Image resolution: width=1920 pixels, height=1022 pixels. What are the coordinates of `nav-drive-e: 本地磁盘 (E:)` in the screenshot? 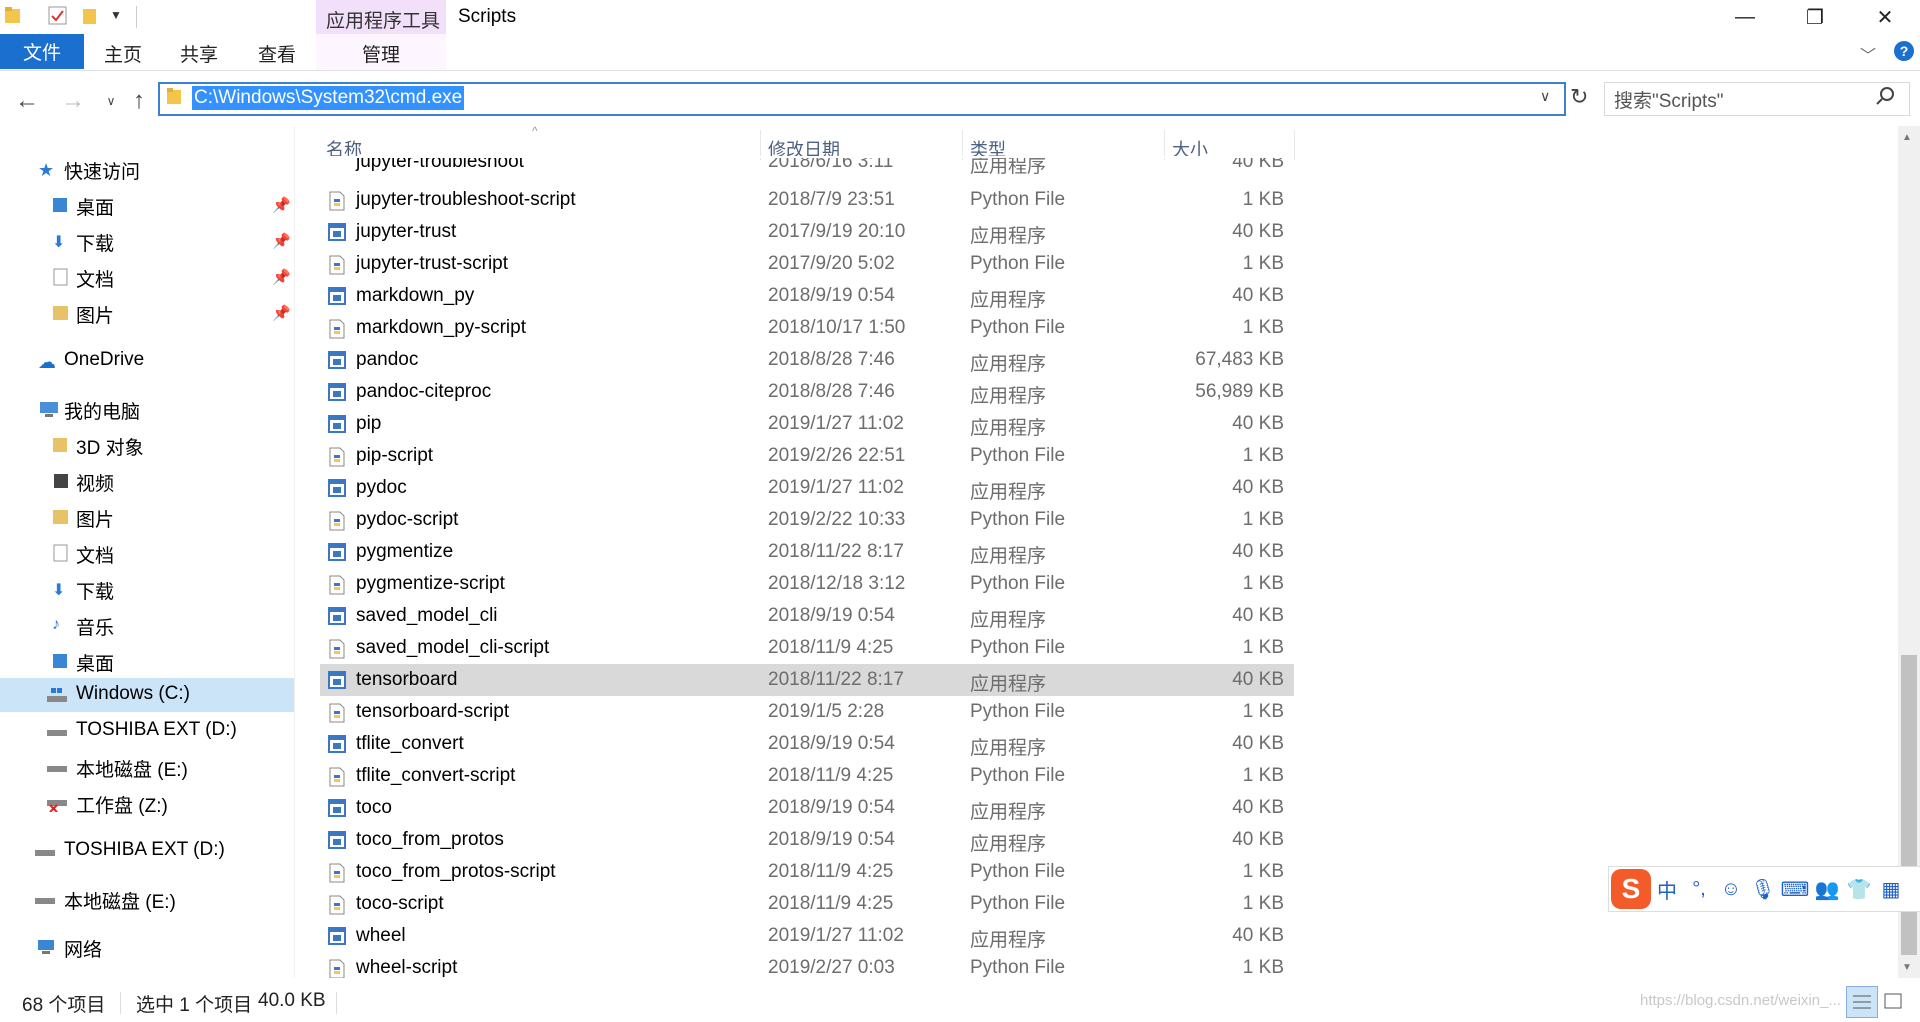 It's located at (147, 767).